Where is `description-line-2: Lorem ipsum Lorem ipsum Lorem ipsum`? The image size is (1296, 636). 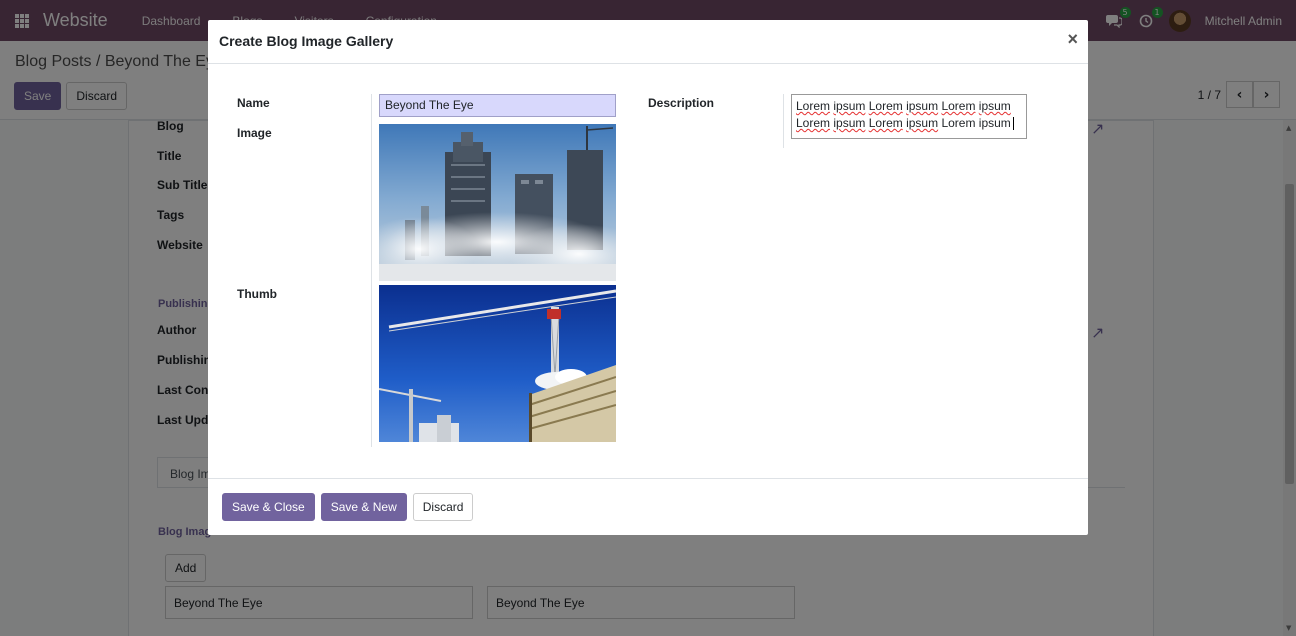
description-line-2: Lorem ipsum Lorem ipsum Lorem ipsum is located at coordinates (909, 123).